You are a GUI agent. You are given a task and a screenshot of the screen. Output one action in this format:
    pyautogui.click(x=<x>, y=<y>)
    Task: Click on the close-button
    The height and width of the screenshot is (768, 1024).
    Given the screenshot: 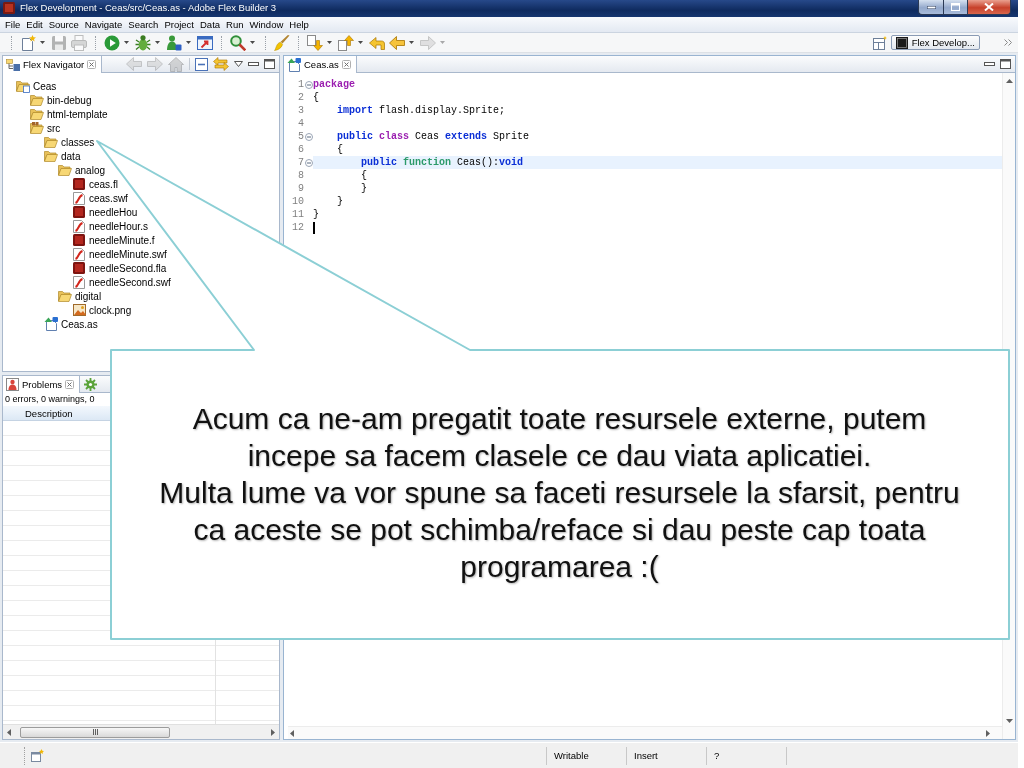 What is the action you would take?
    pyautogui.click(x=989, y=7)
    